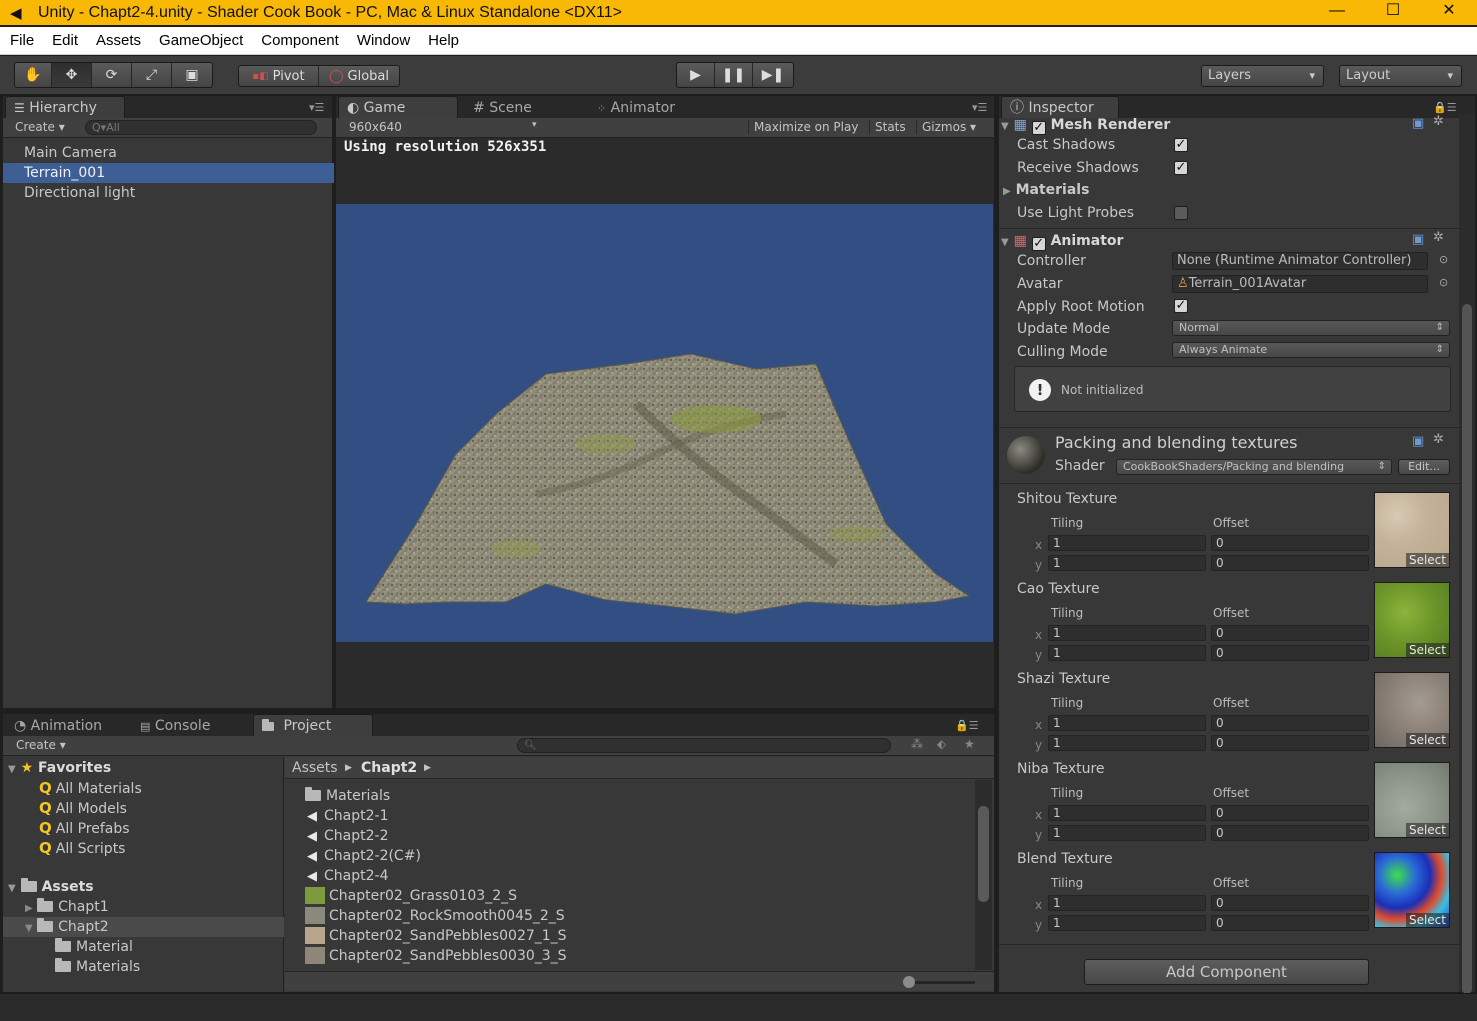 This screenshot has width=1477, height=1021. What do you see at coordinates (90, 788) in the screenshot?
I see `favorite-all-materials: Q All Materials` at bounding box center [90, 788].